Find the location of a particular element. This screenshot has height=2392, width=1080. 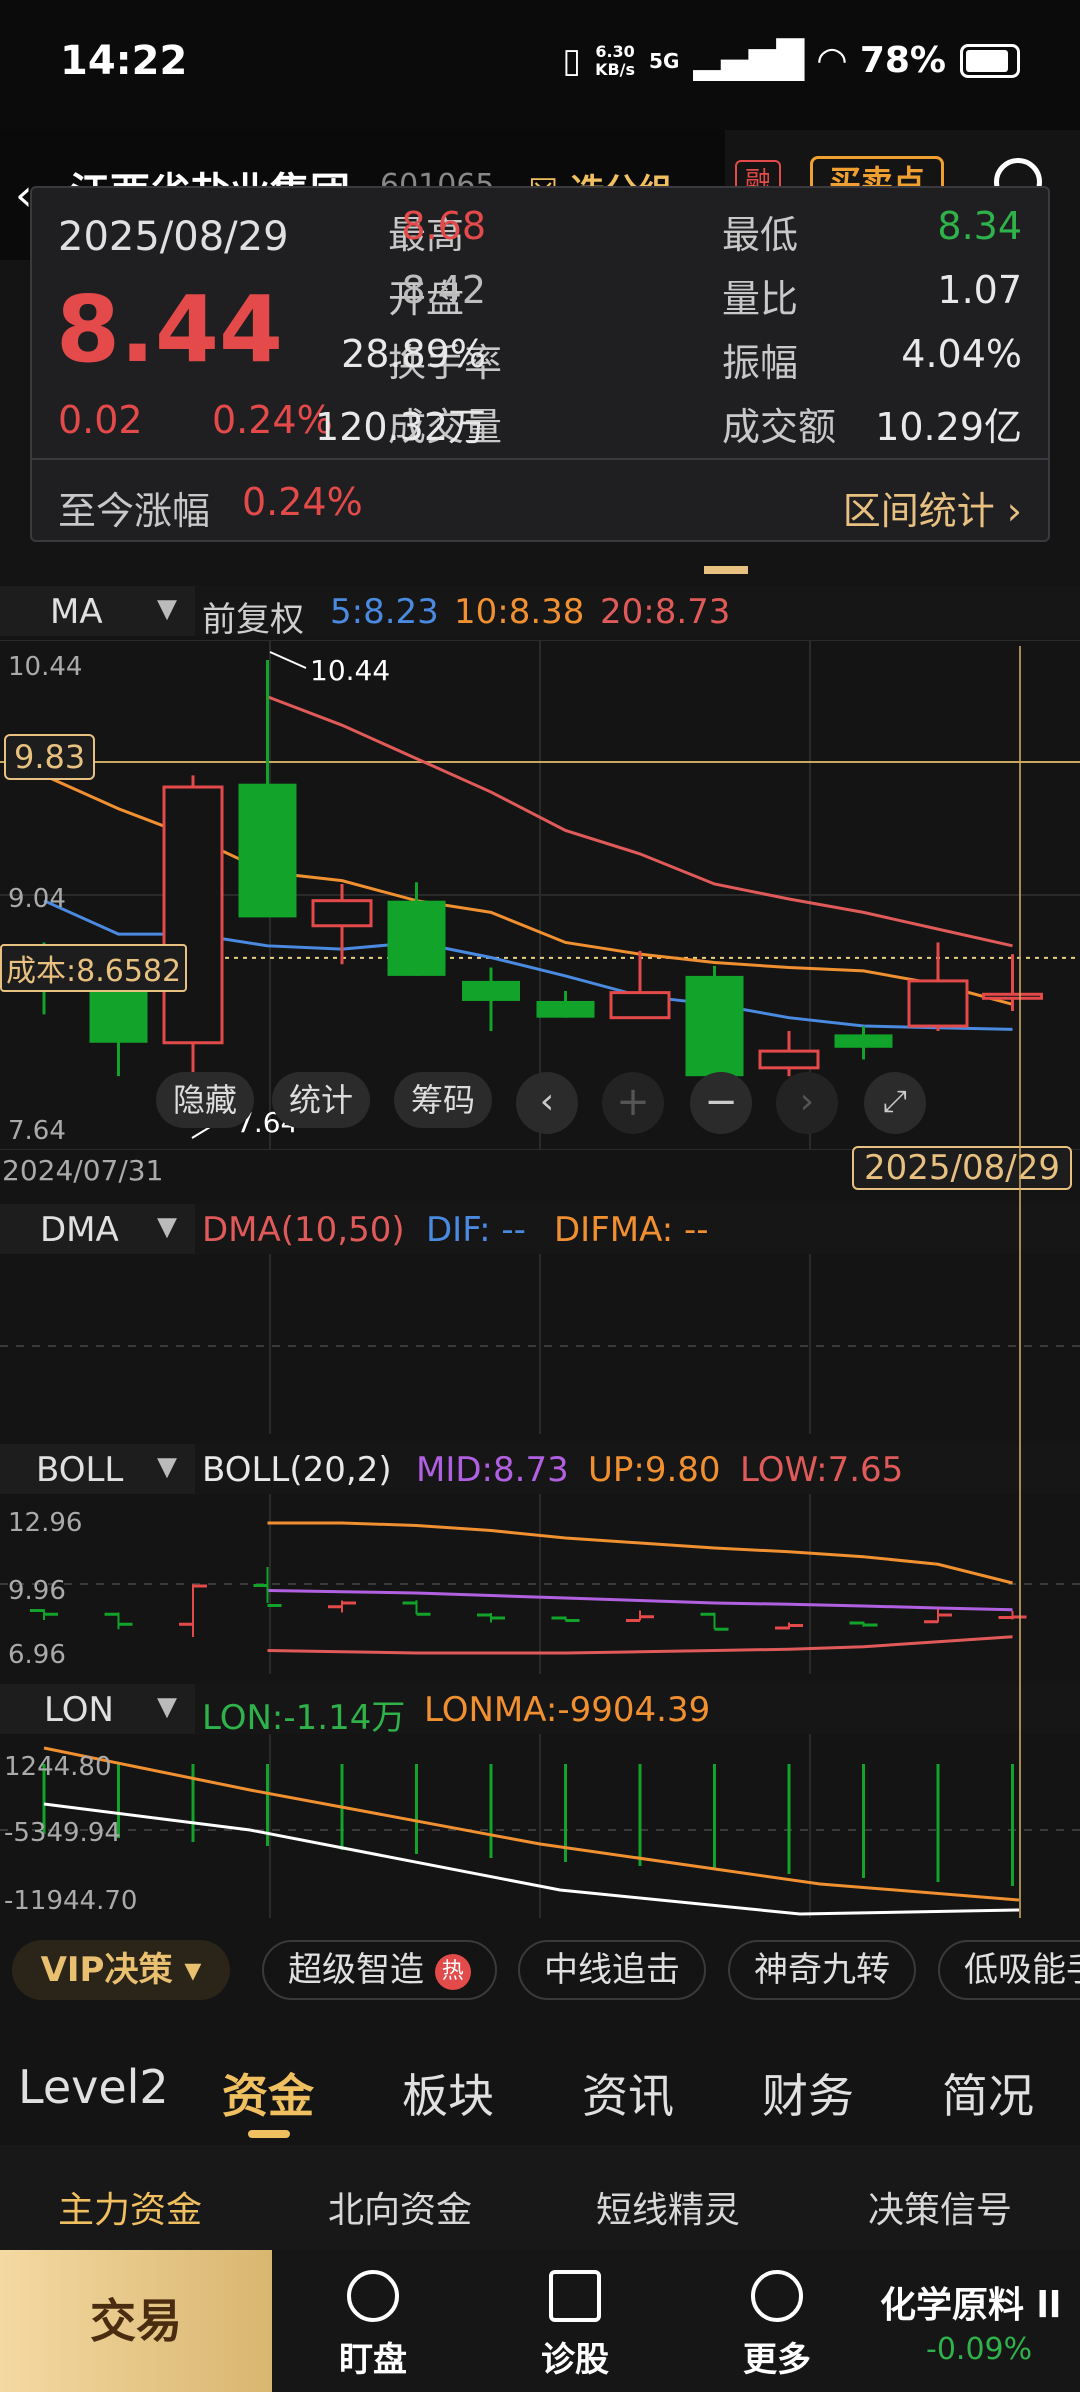

main-tabs: Level2 资金 板块 资讯 财务 简况 is located at coordinates (540, 2085).